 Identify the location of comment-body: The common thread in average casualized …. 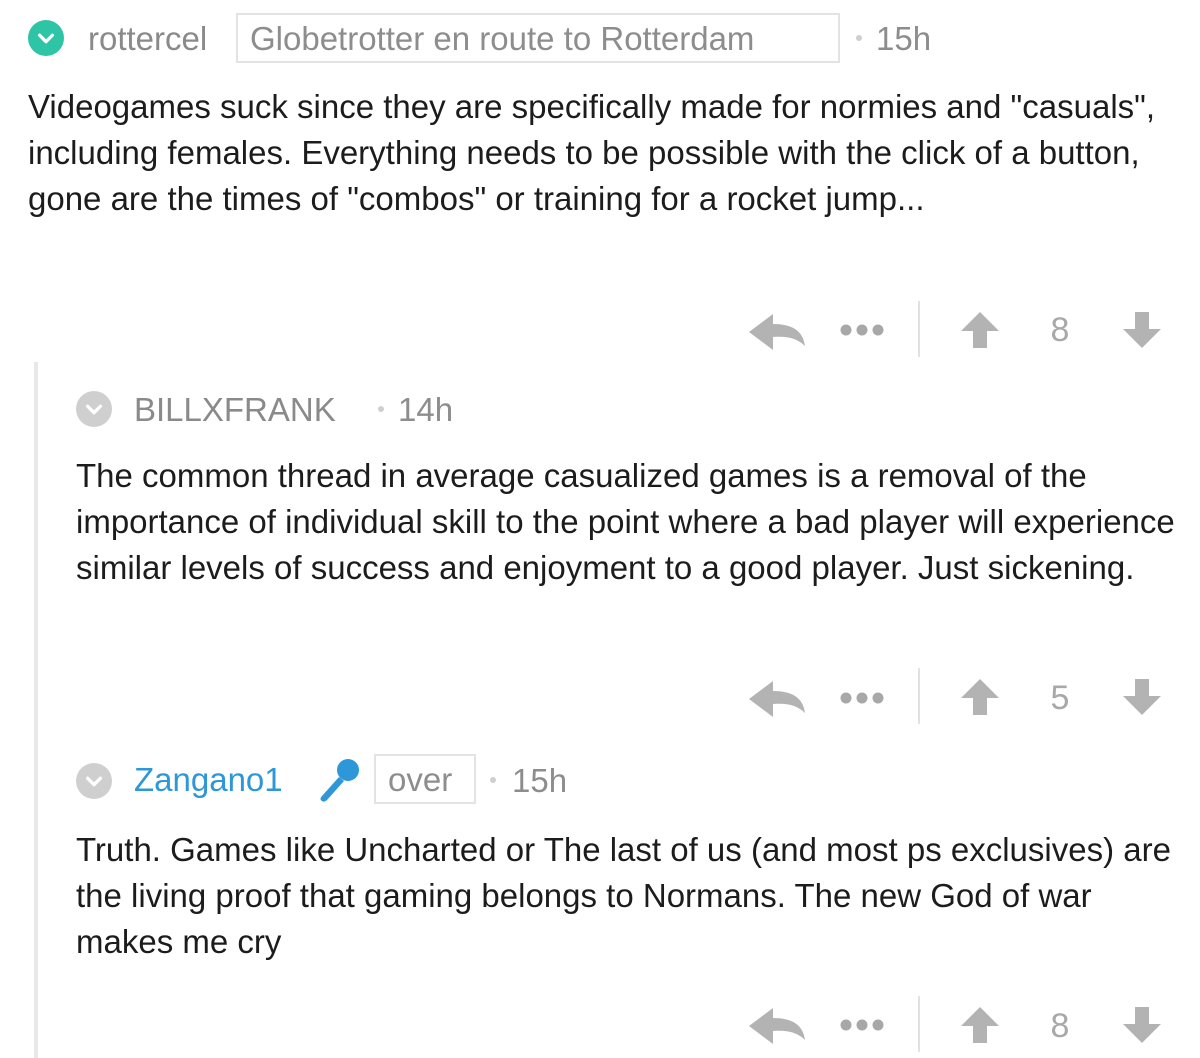
(625, 521).